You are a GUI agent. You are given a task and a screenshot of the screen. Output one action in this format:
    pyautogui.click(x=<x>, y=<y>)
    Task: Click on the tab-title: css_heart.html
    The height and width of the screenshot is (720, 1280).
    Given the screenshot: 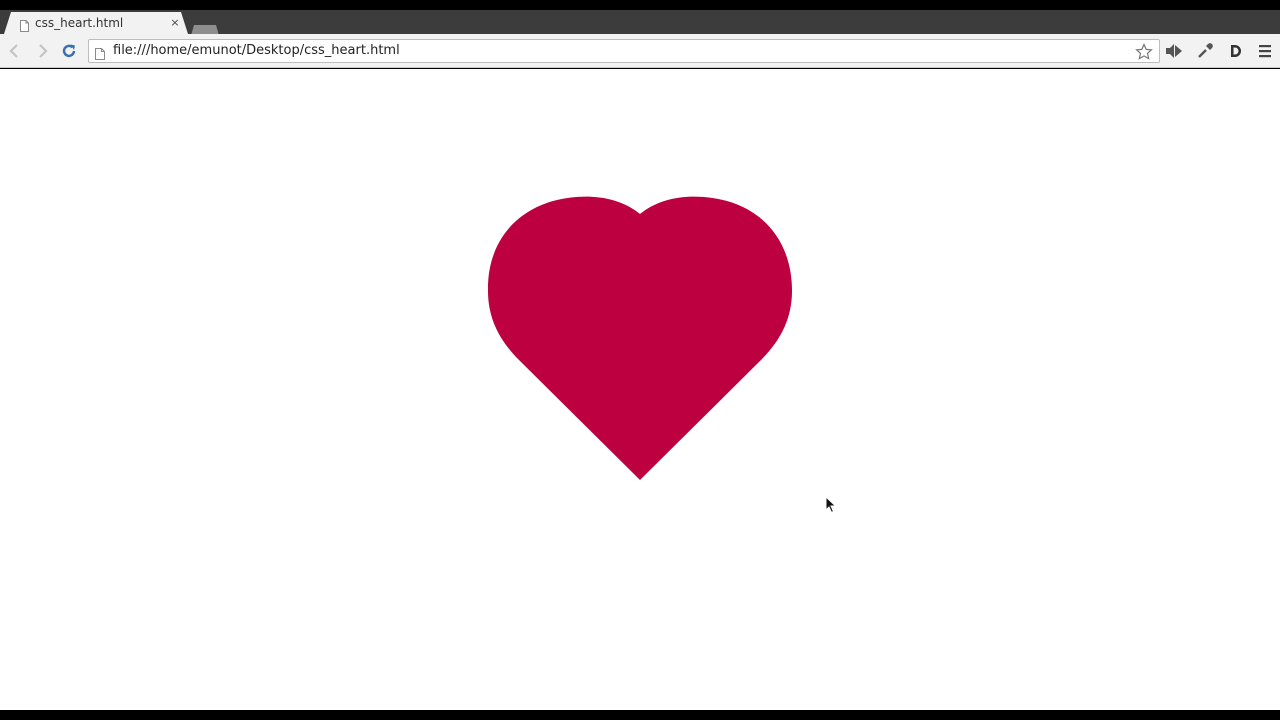 What is the action you would take?
    pyautogui.click(x=79, y=23)
    